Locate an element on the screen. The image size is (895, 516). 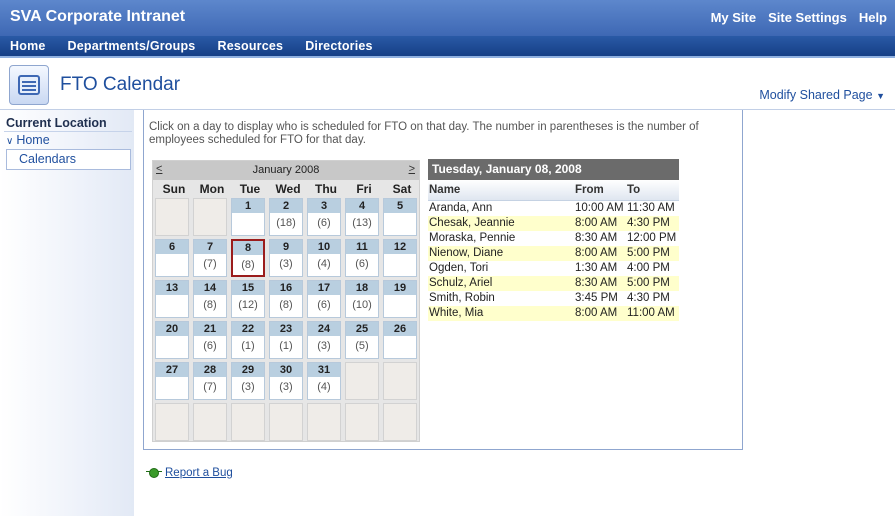
nav-directories: Directories is located at coordinates (339, 46).